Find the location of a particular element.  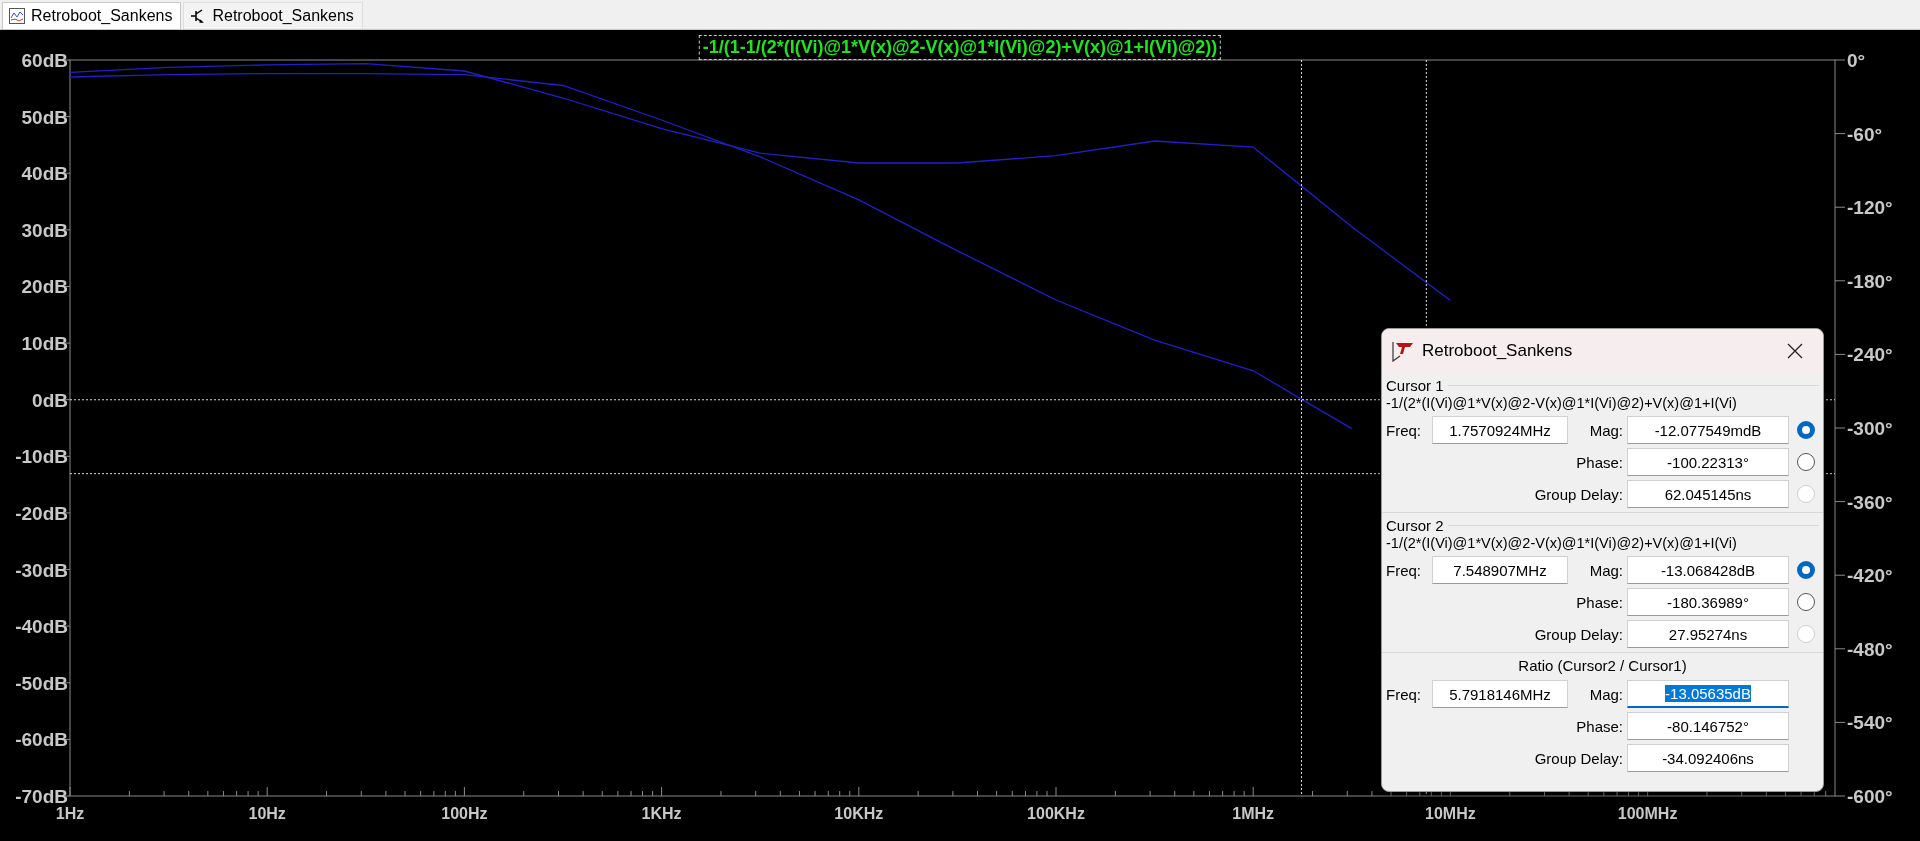

cursor-line is located at coordinates (1301, 428).